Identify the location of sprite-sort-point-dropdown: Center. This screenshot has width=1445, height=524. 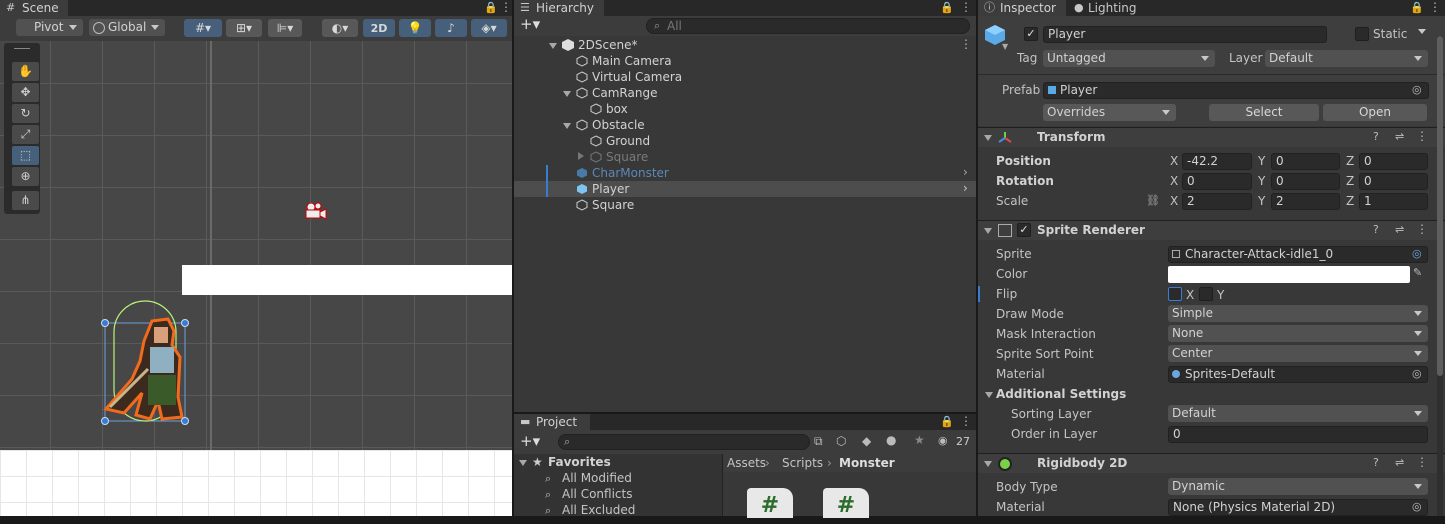
(1298, 353).